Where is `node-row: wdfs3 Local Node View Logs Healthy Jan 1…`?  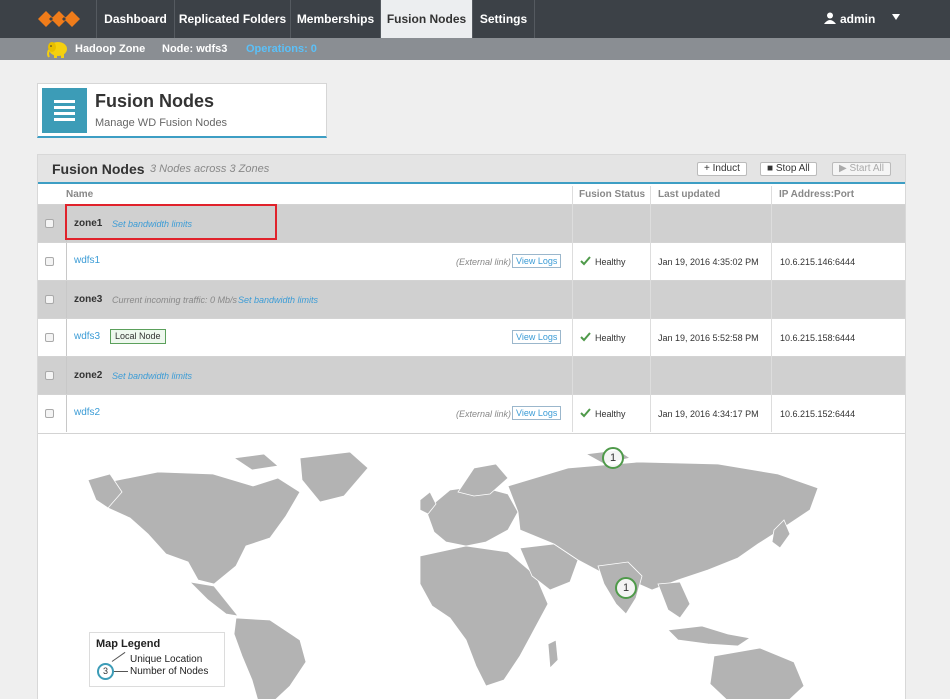
node-row: wdfs3 Local Node View Logs Healthy Jan 1… is located at coordinates (471, 337).